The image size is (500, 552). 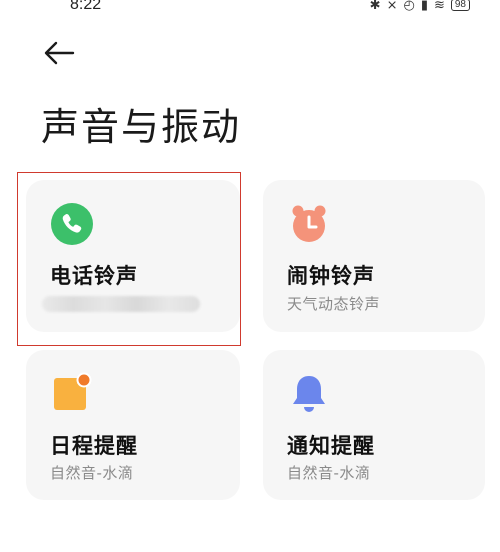 I want to click on alarm-ringtone-card: 闹钟铃声 天气动态铃声, so click(x=374, y=256).